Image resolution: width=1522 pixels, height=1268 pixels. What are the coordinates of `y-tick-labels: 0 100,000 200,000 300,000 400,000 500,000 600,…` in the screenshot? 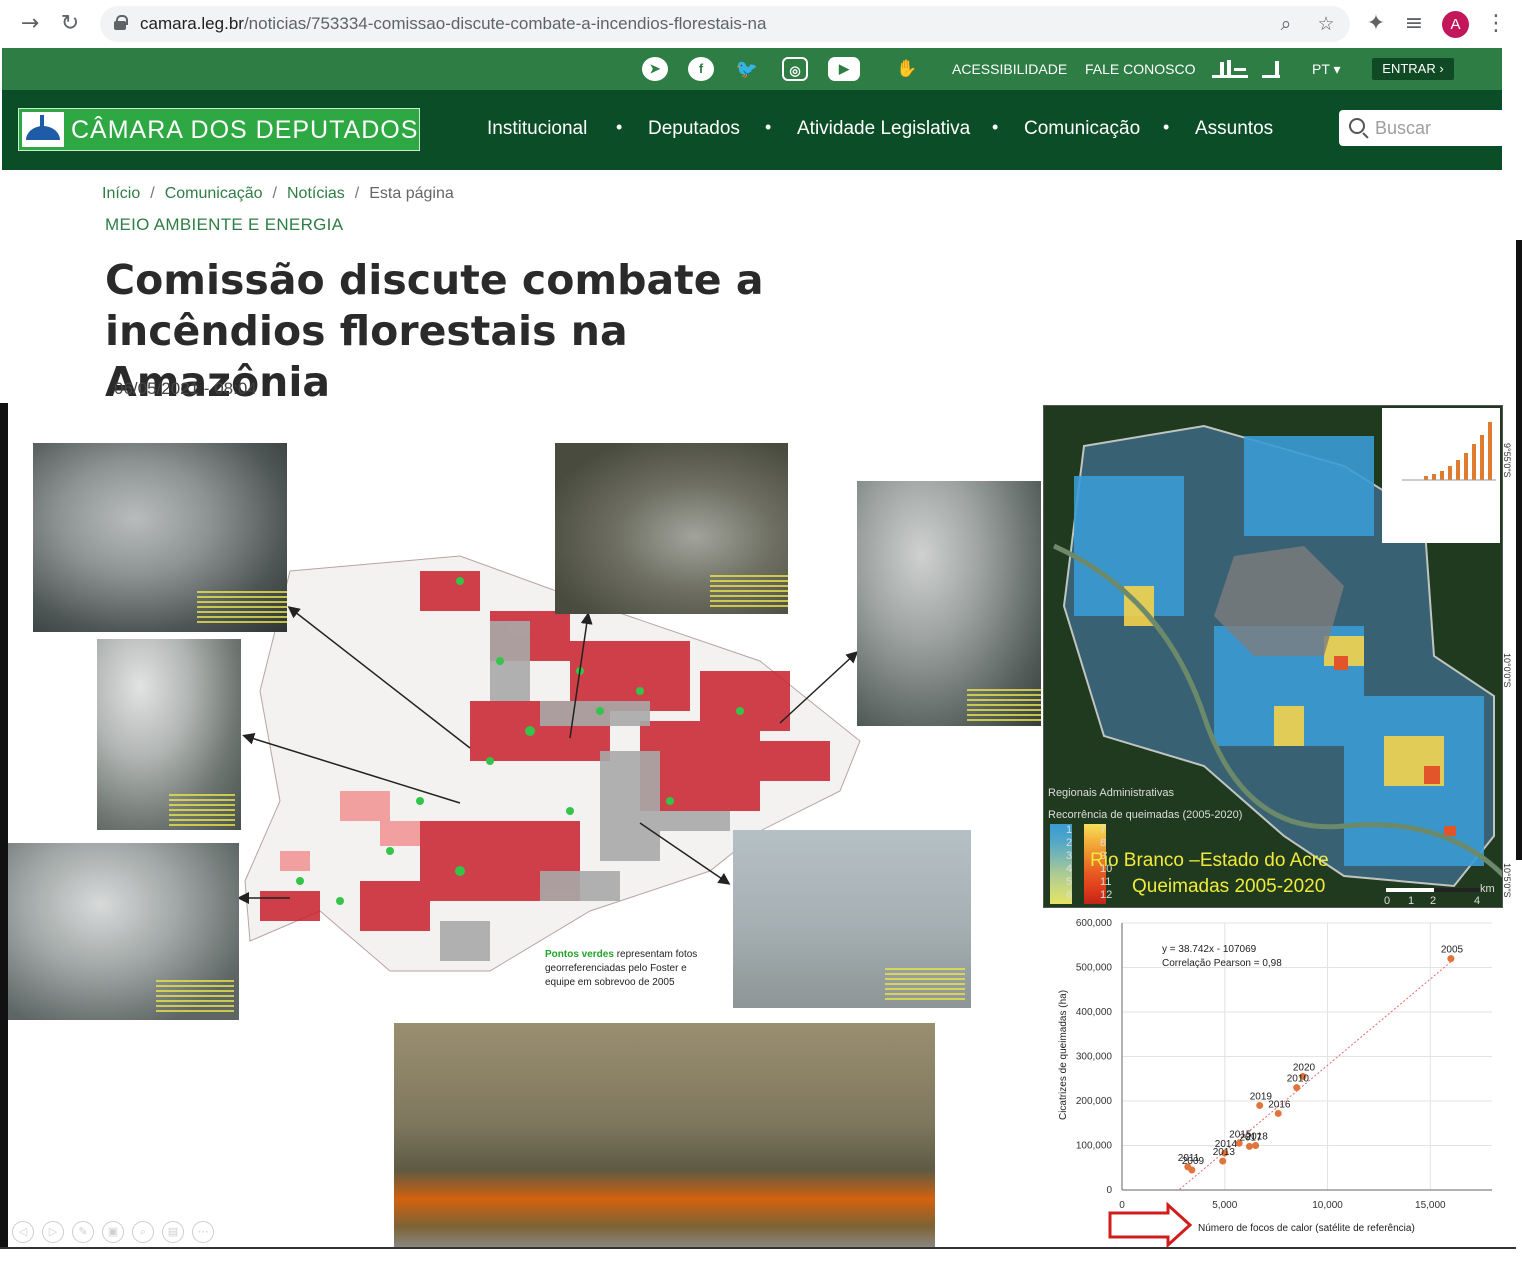 It's located at (1094, 1057).